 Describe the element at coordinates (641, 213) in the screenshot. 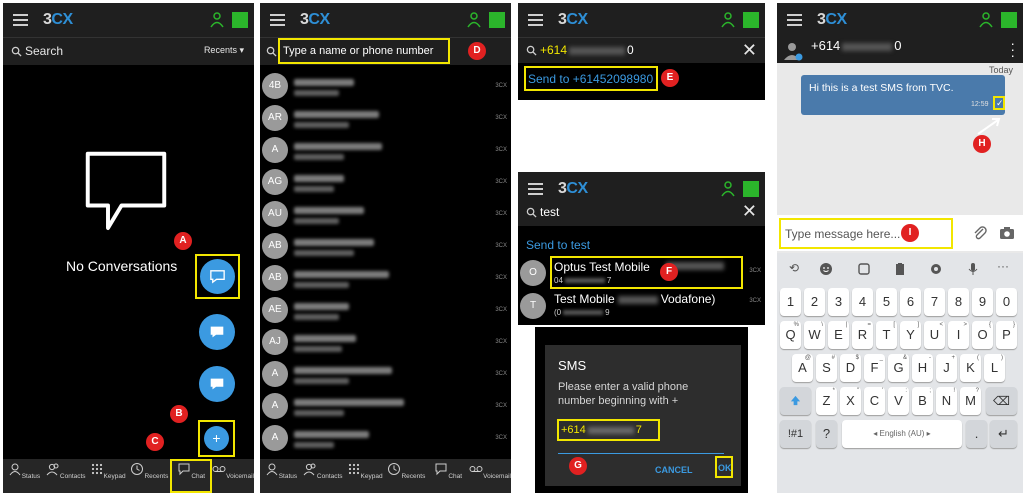

I see `search-bar: test ✕` at that location.